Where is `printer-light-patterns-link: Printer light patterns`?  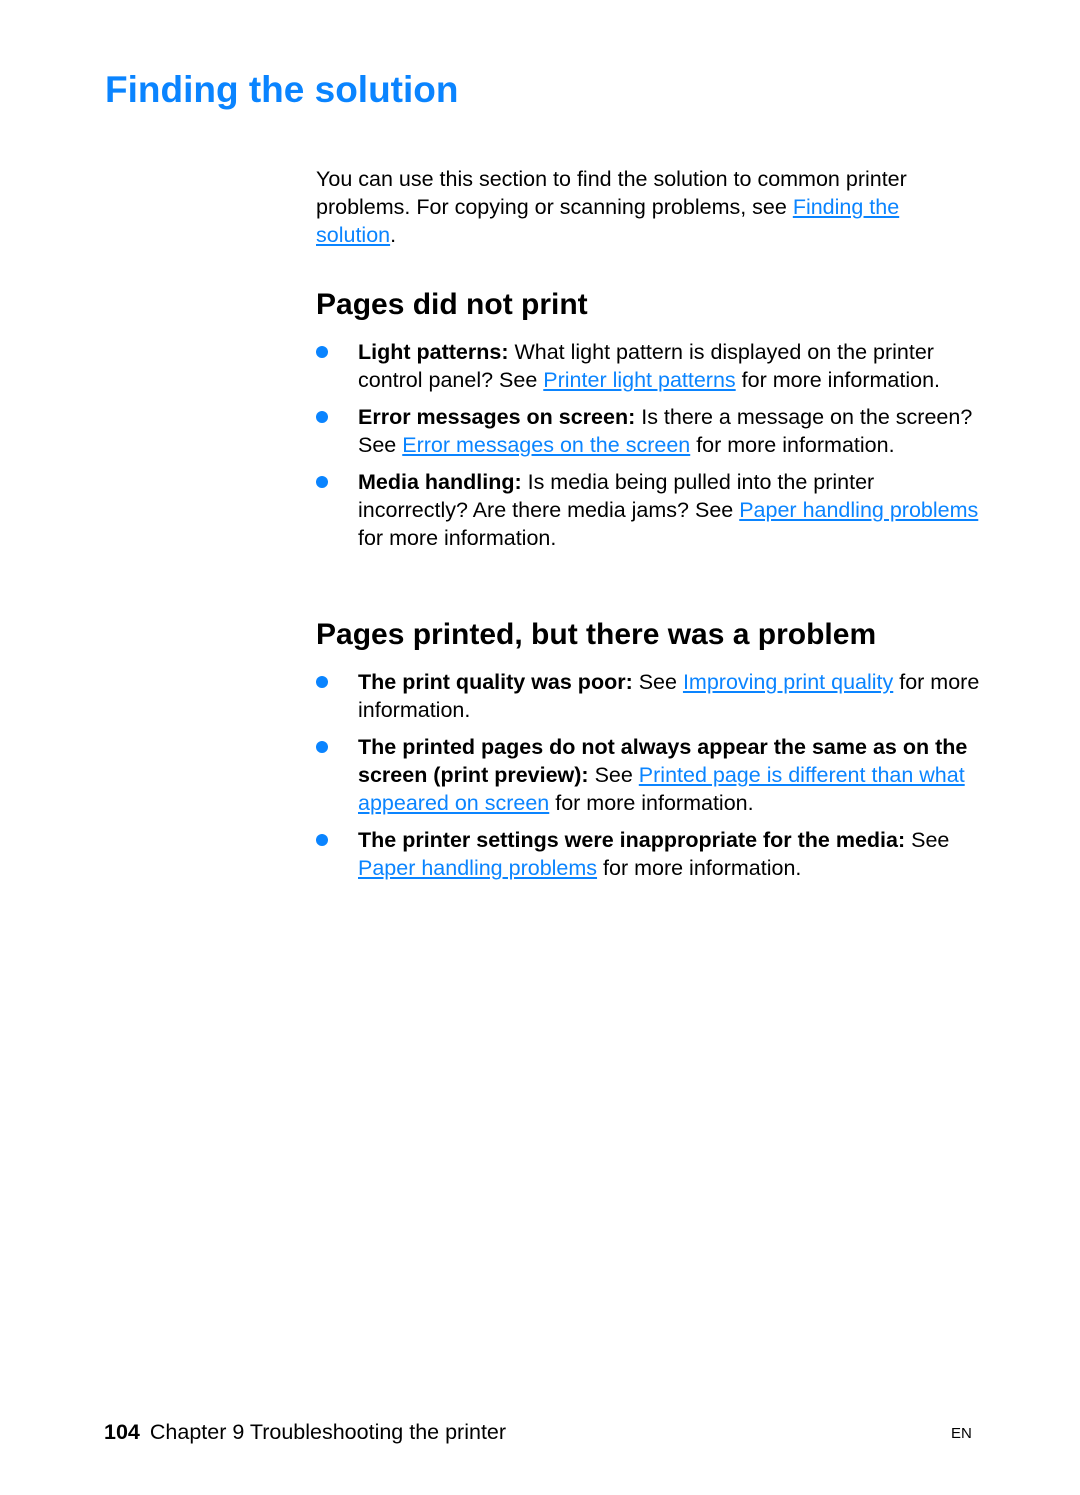
printer-light-patterns-link: Printer light patterns is located at coordinates (639, 380).